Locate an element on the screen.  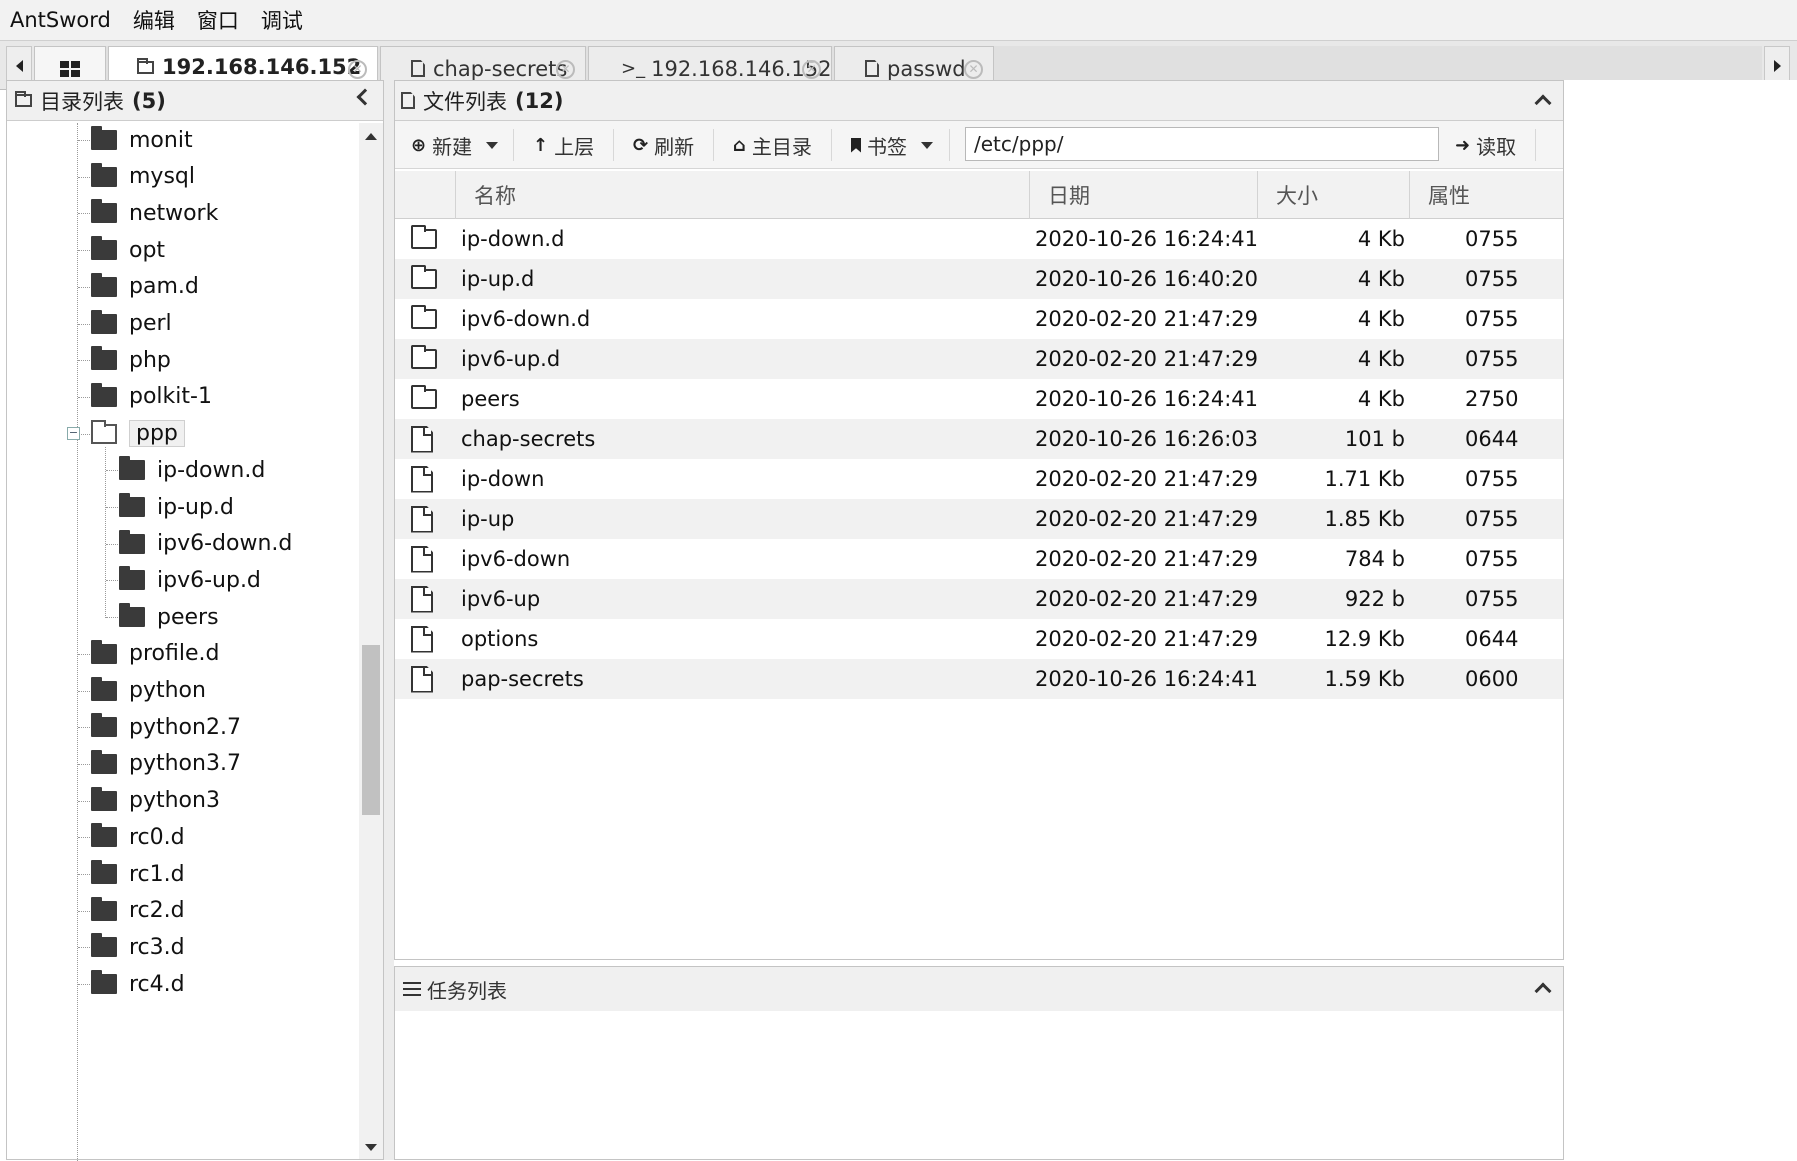
tree-item: ip-down.d is located at coordinates (192, 470).